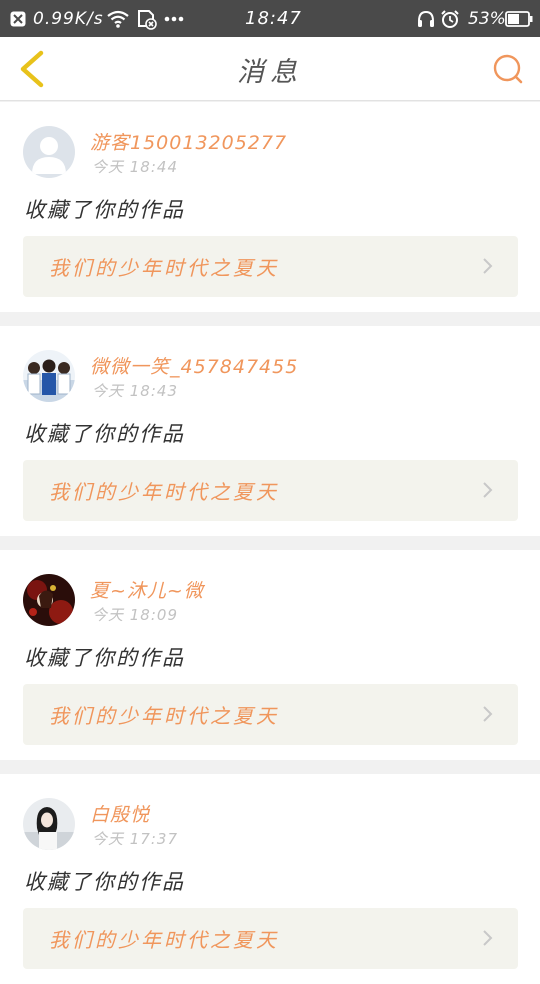 The height and width of the screenshot is (984, 540). What do you see at coordinates (426, 18) in the screenshot?
I see `headset-icon` at bounding box center [426, 18].